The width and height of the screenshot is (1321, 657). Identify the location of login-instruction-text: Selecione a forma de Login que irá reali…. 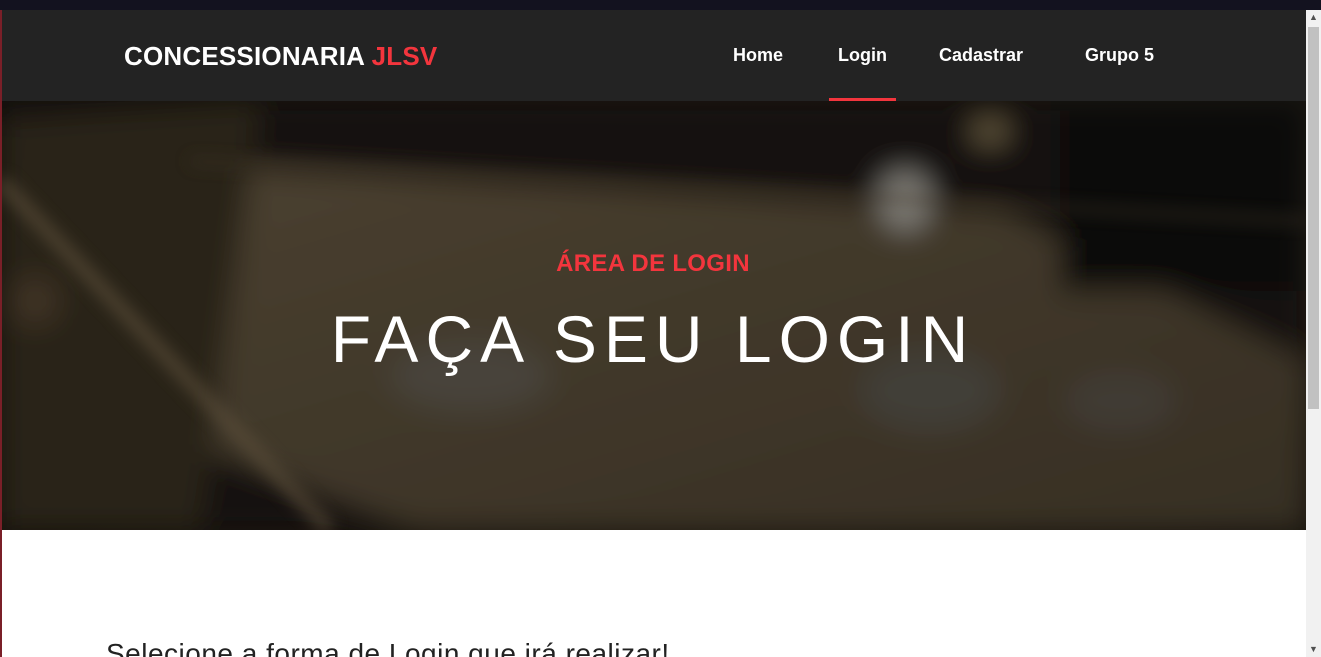
(388, 647).